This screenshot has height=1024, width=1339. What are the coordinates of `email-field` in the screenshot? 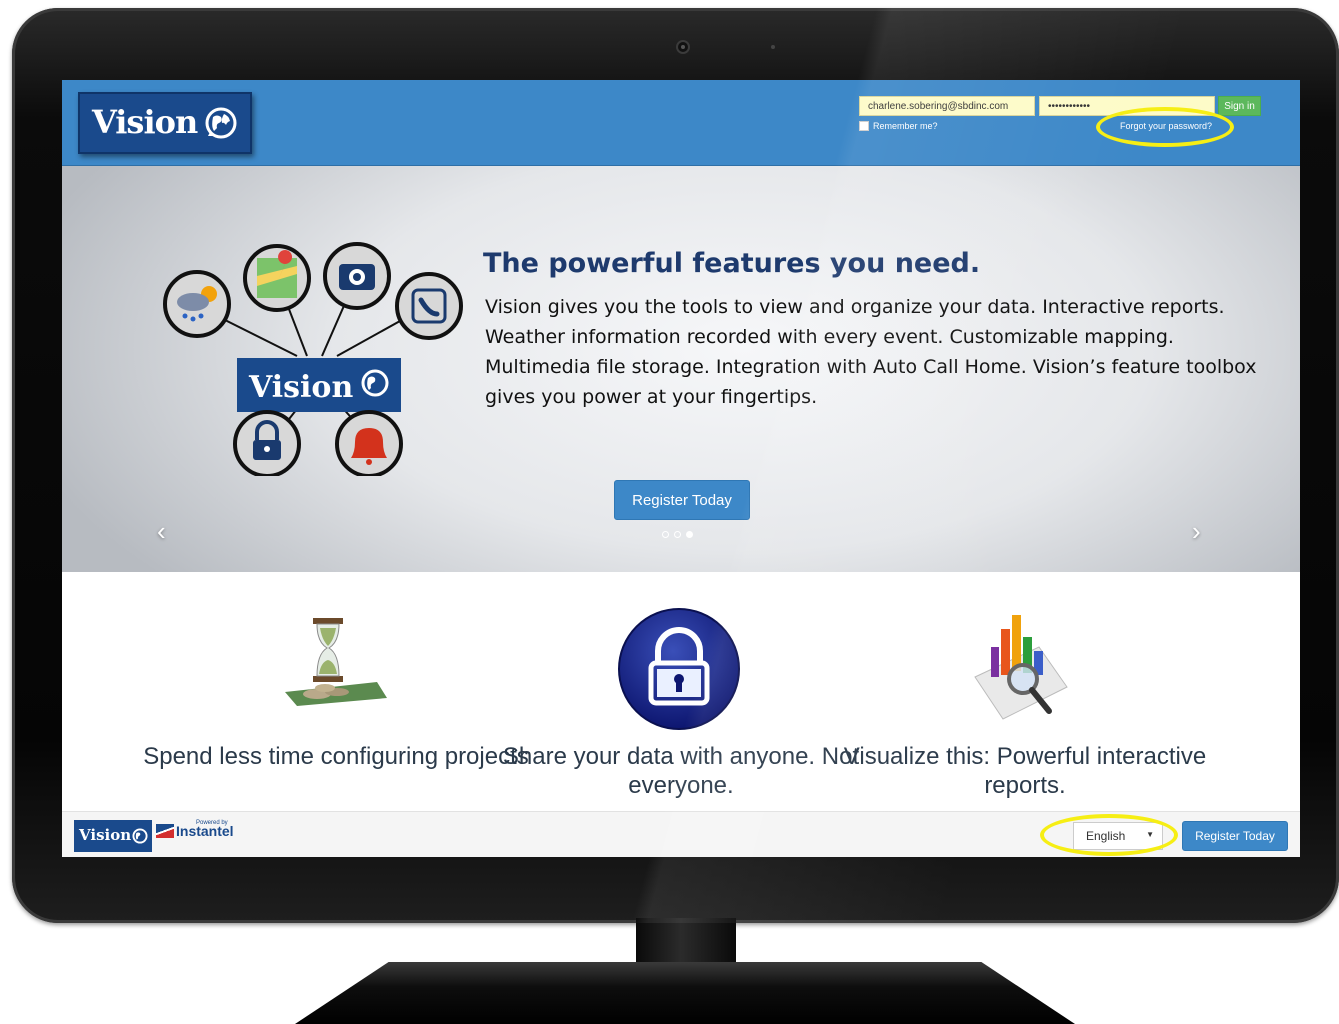 It's located at (947, 106).